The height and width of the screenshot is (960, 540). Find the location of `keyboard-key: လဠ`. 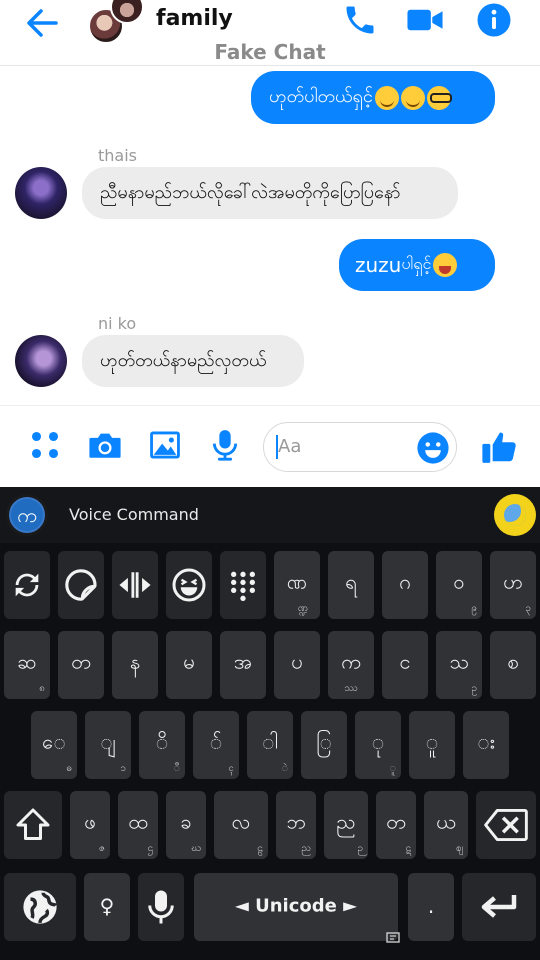

keyboard-key: လဠ is located at coordinates (241, 825).